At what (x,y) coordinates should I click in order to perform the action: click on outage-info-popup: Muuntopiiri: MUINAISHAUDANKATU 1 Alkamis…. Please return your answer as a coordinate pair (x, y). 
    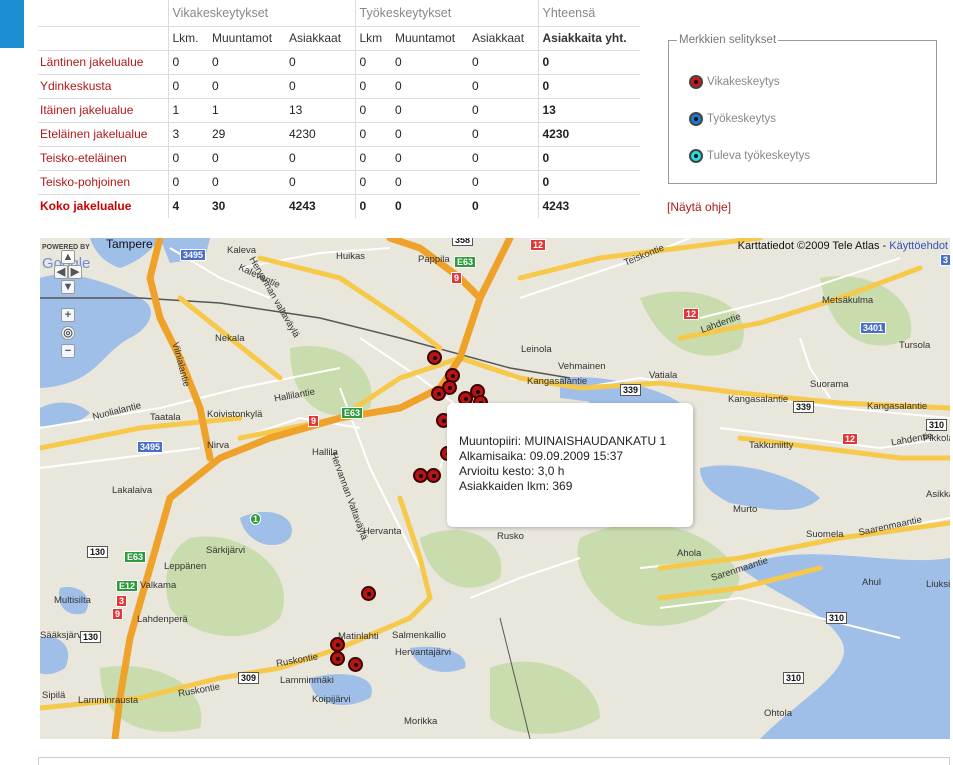
    Looking at the image, I should click on (570, 465).